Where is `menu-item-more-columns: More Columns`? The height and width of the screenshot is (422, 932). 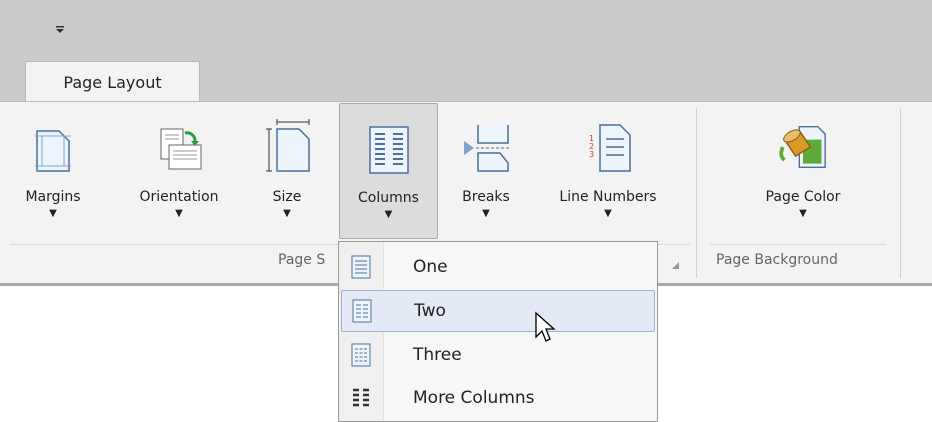 menu-item-more-columns: More Columns is located at coordinates (498, 398).